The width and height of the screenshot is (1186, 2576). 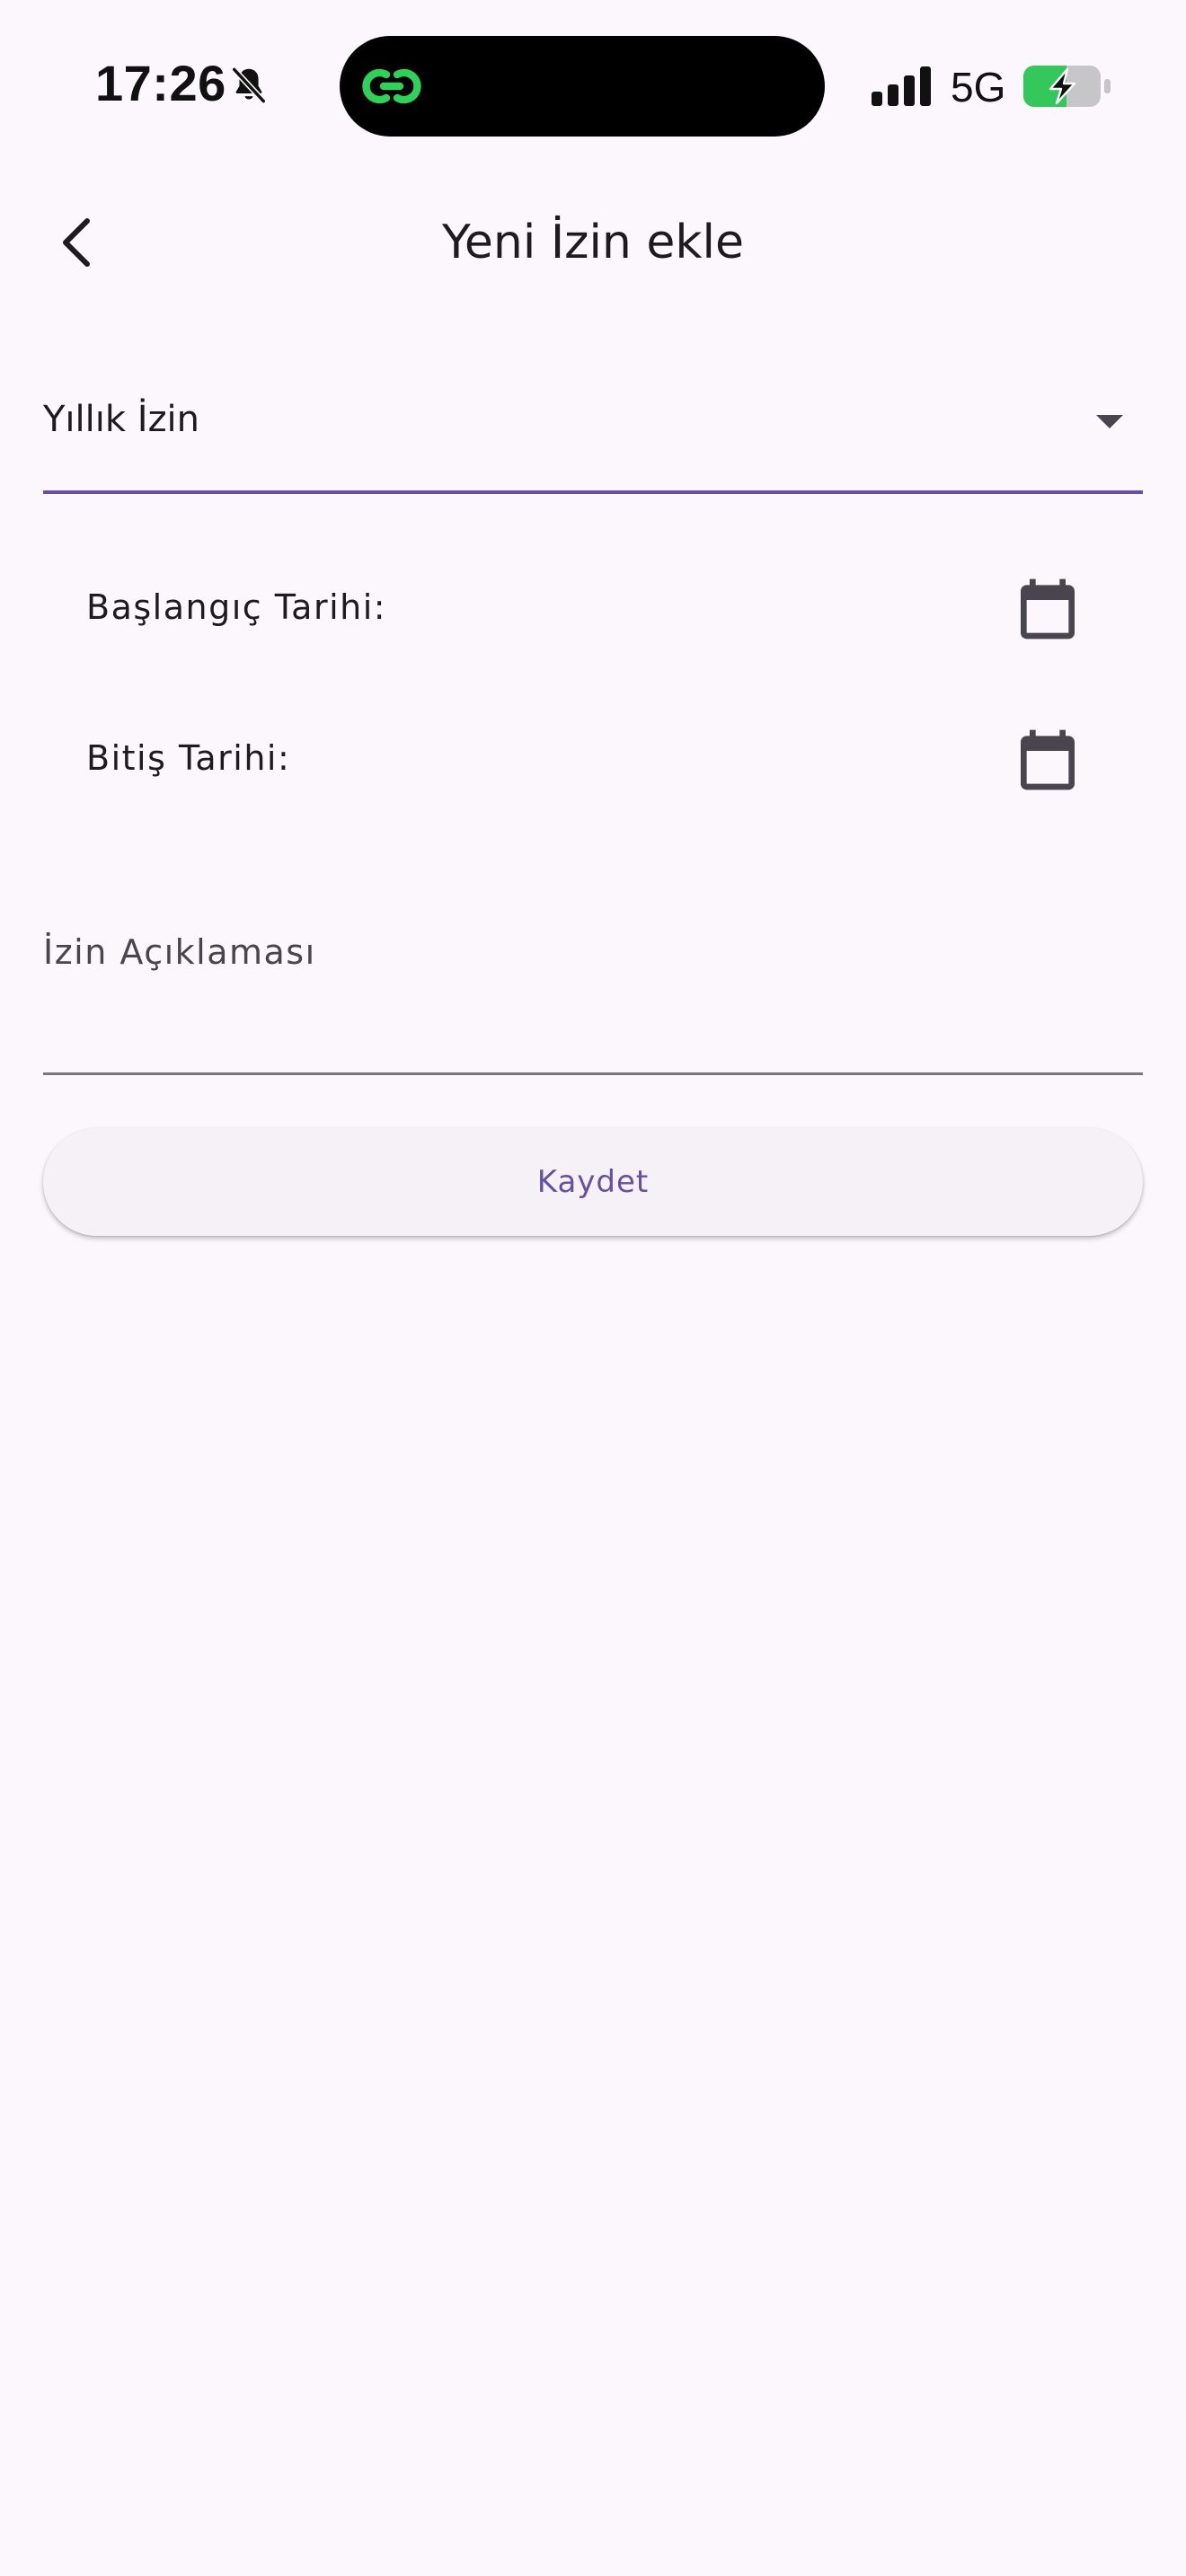 I want to click on network-type: 5G, so click(x=978, y=87).